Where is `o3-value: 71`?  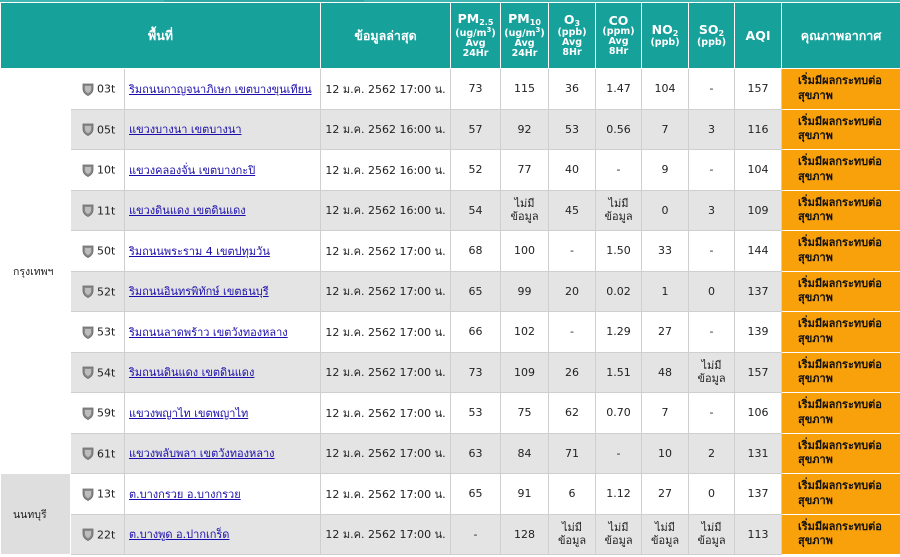
o3-value: 71 is located at coordinates (572, 453).